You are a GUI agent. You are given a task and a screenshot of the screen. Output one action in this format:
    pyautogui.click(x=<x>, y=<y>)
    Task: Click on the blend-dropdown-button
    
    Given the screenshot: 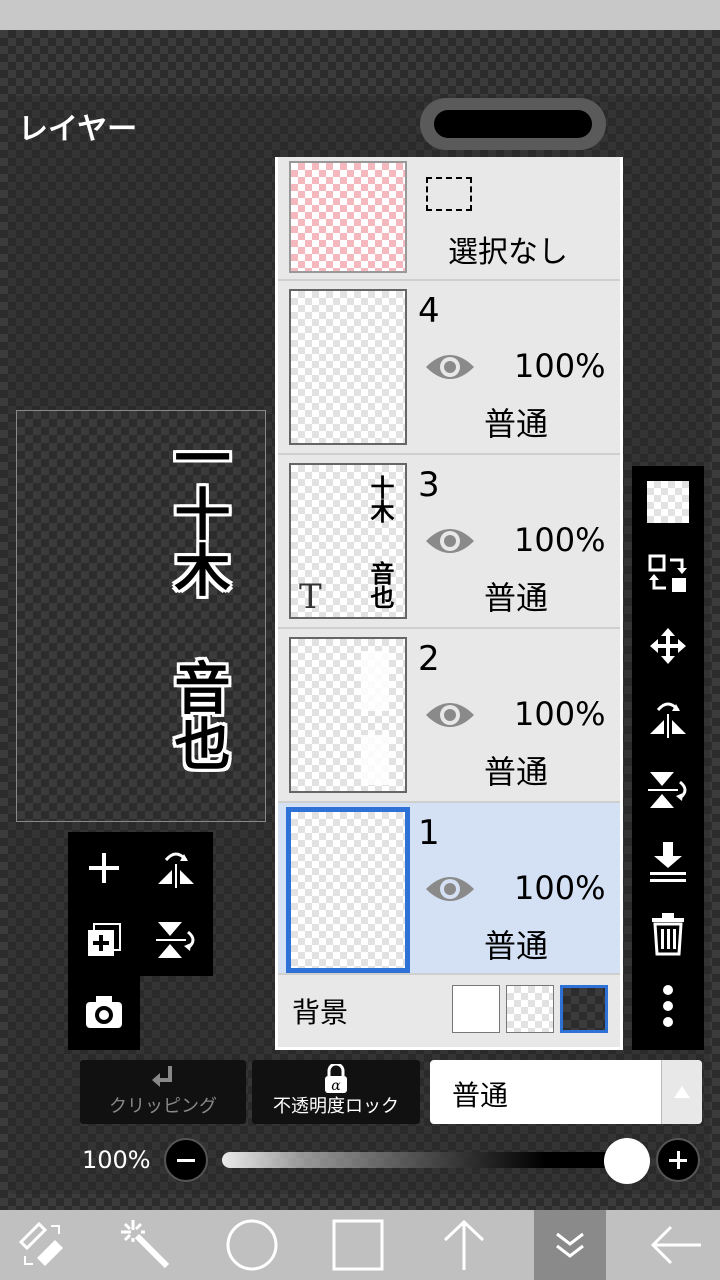 What is the action you would take?
    pyautogui.click(x=681, y=1092)
    